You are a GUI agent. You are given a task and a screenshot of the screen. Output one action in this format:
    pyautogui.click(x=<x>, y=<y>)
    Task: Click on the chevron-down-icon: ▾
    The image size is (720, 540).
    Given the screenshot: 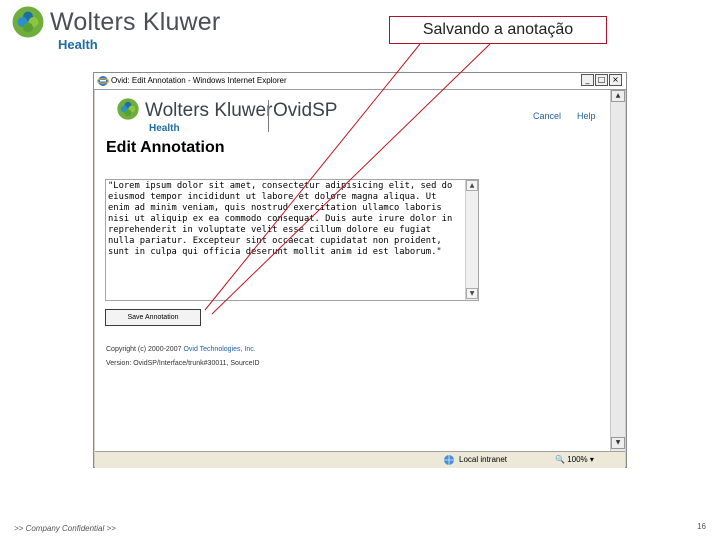 What is the action you would take?
    pyautogui.click(x=591, y=459)
    